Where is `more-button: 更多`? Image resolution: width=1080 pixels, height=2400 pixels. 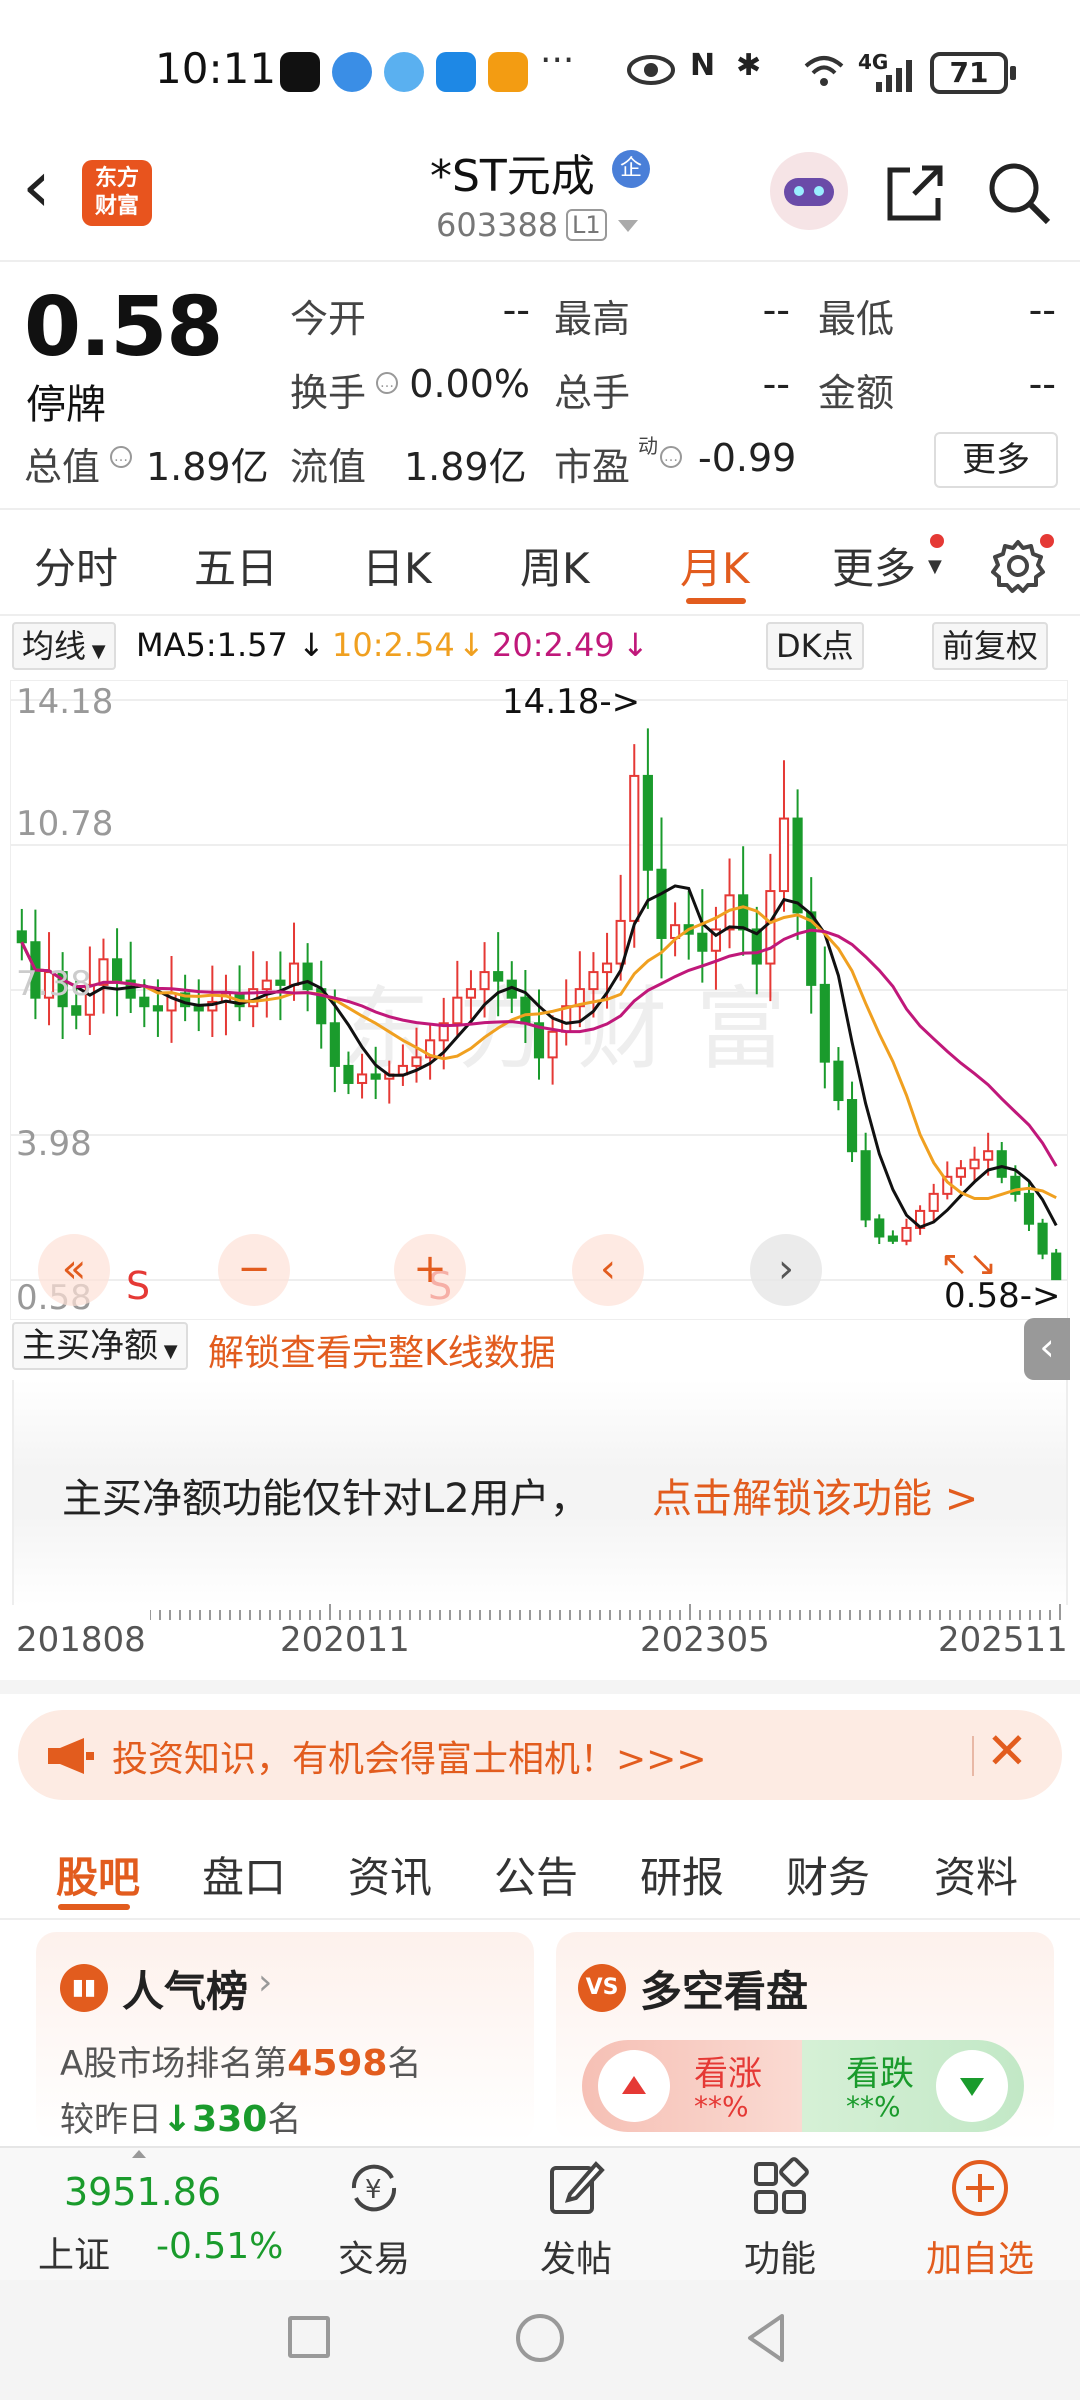
more-button: 更多 is located at coordinates (996, 460).